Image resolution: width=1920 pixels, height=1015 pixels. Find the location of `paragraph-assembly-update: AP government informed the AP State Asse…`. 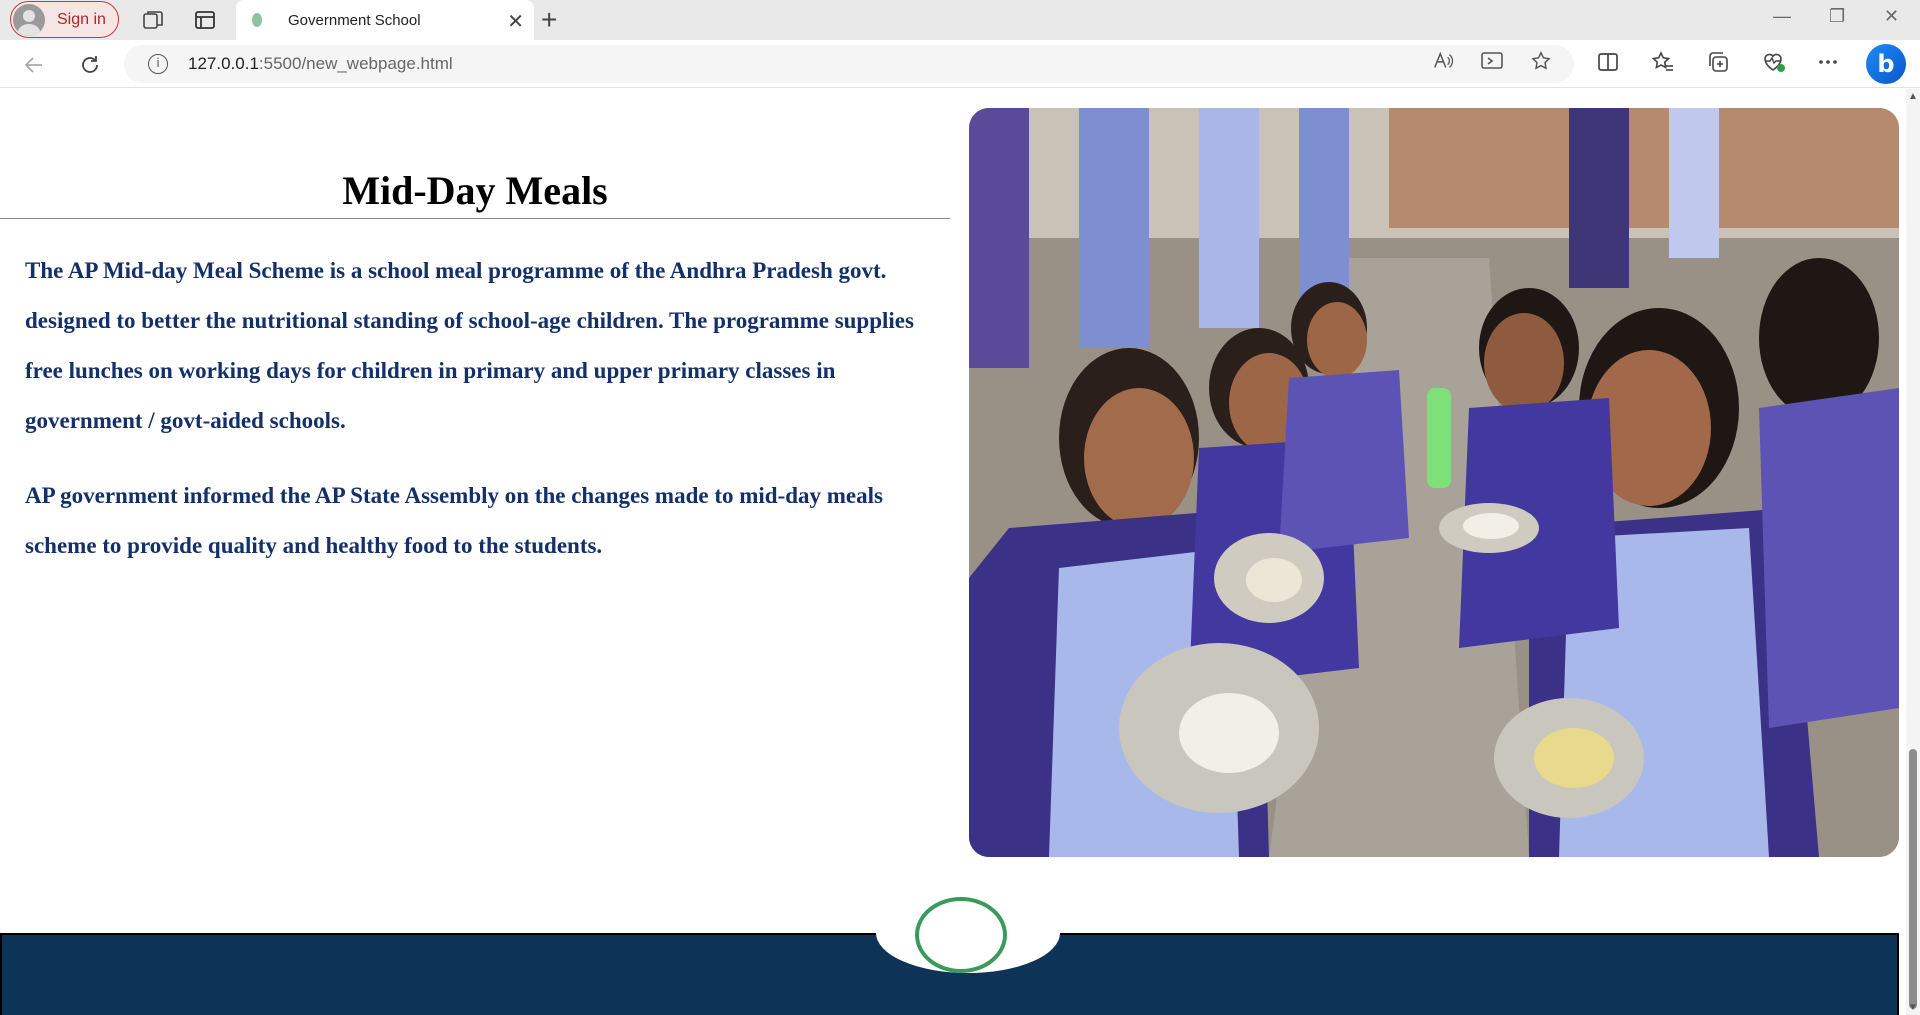

paragraph-assembly-update: AP government informed the AP State Asse… is located at coordinates (454, 520).